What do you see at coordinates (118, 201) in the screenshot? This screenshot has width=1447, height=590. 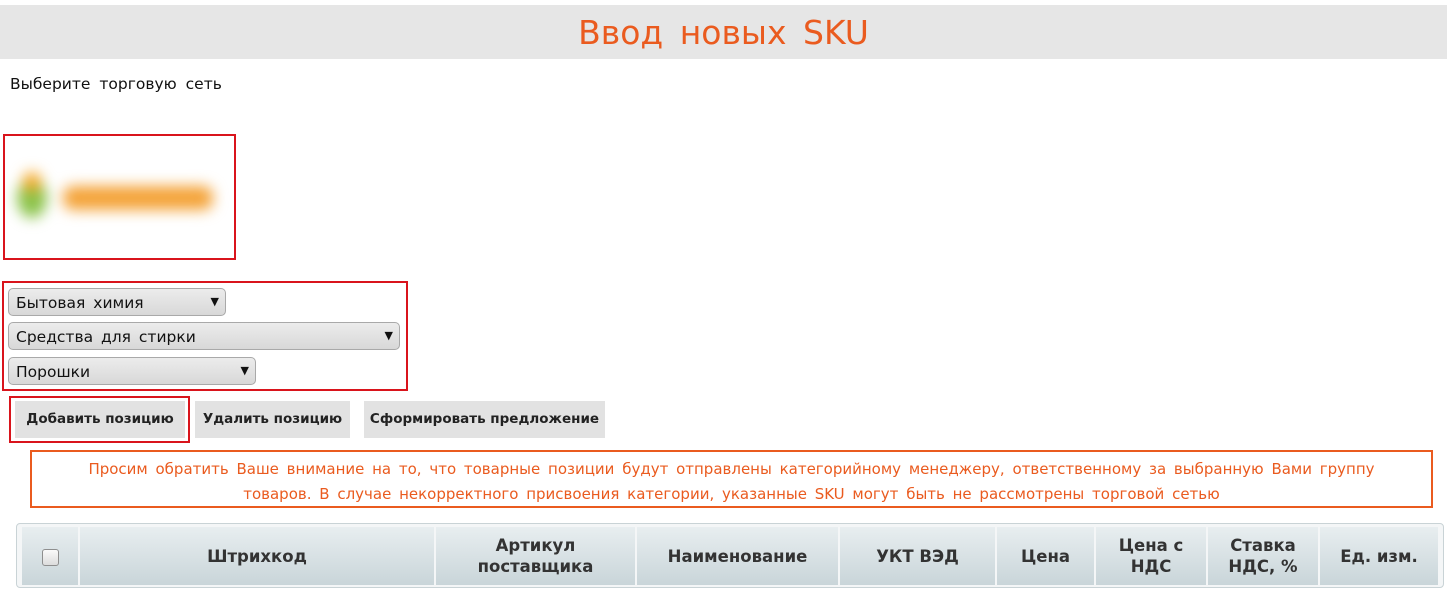 I see `retailer-logo-image` at bounding box center [118, 201].